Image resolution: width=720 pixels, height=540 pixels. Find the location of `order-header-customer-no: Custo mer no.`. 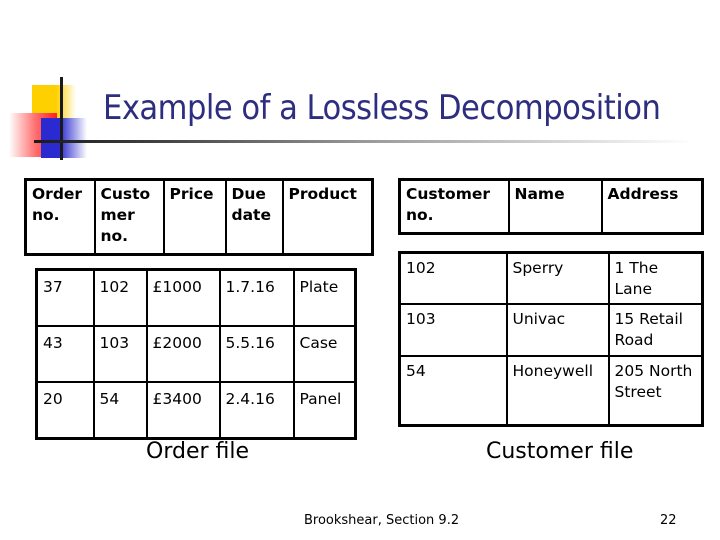

order-header-customer-no: Custo mer no. is located at coordinates (129, 217).